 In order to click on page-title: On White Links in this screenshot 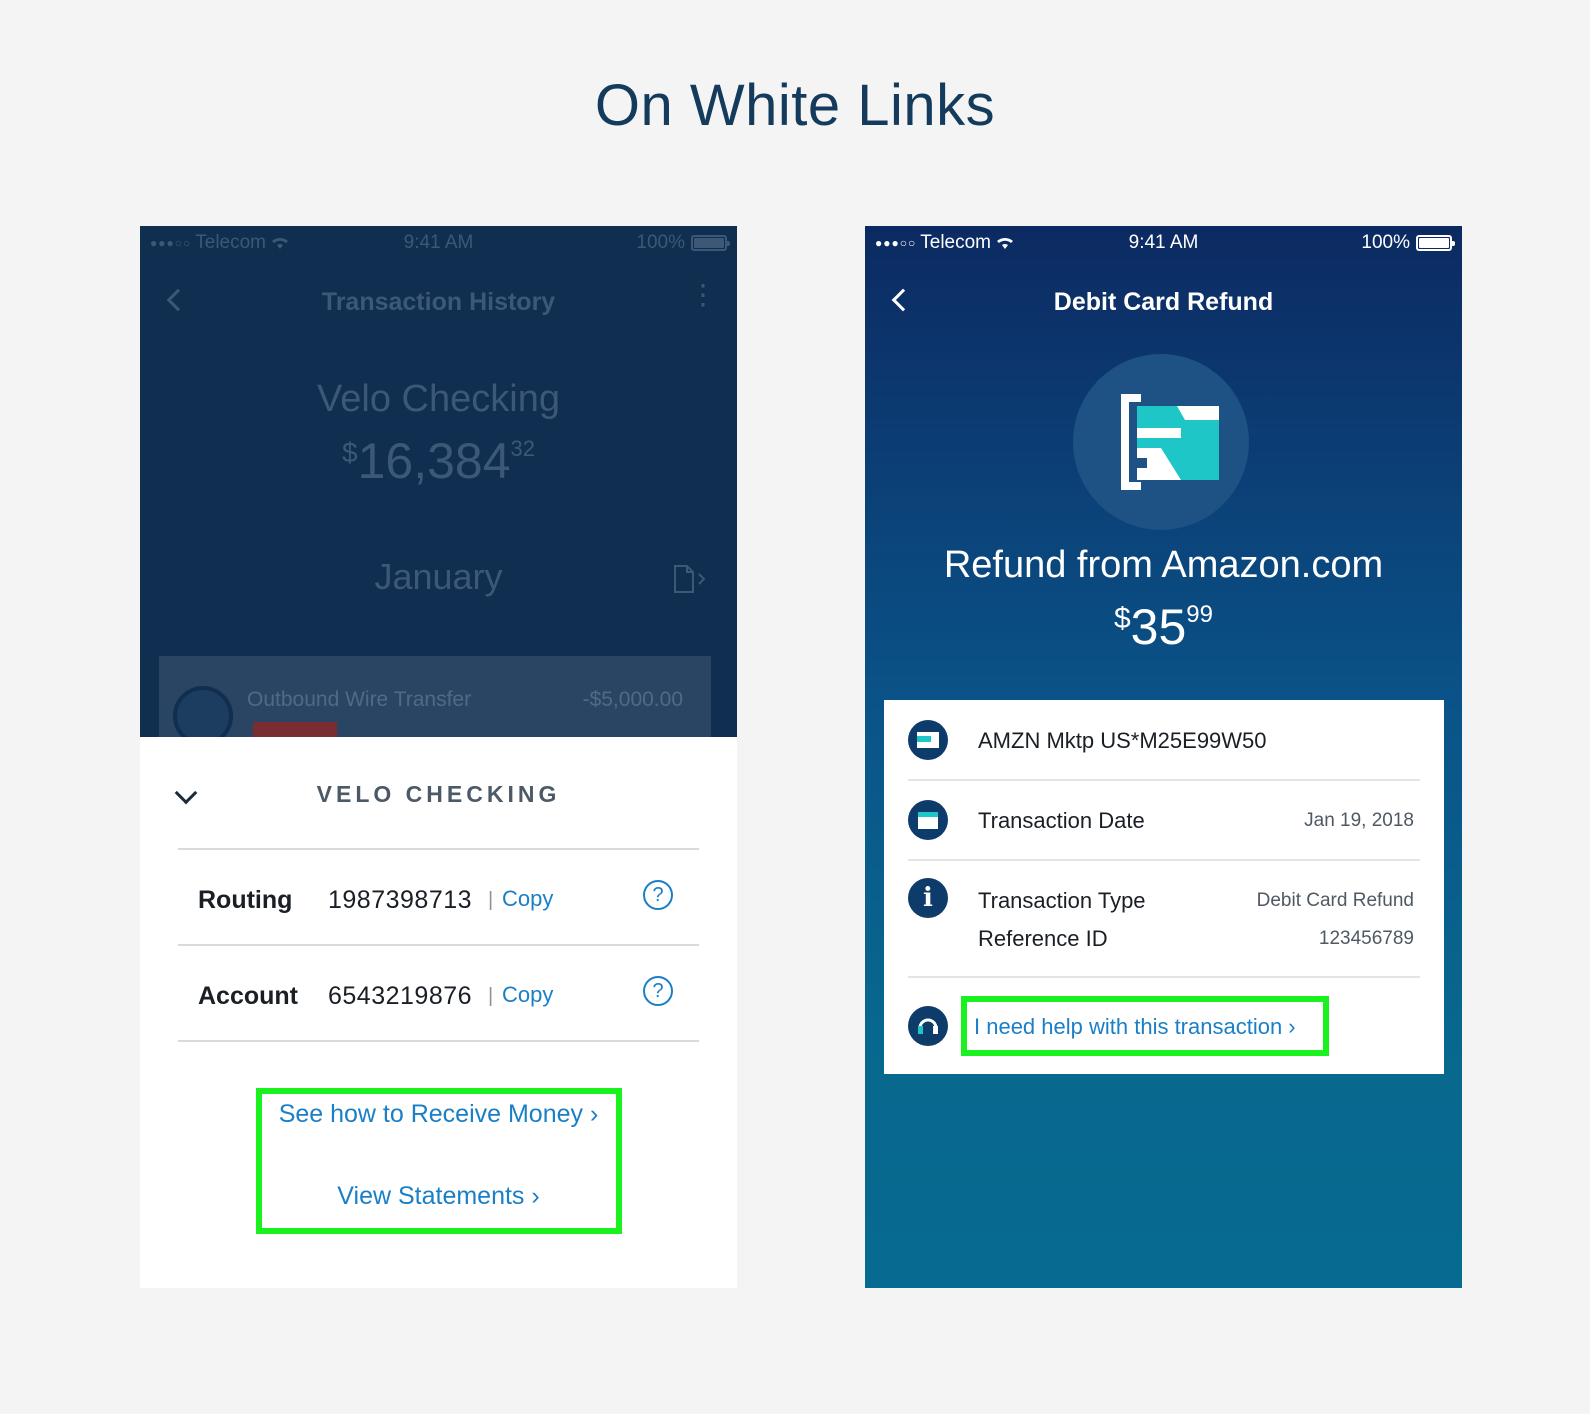, I will do `click(795, 105)`.